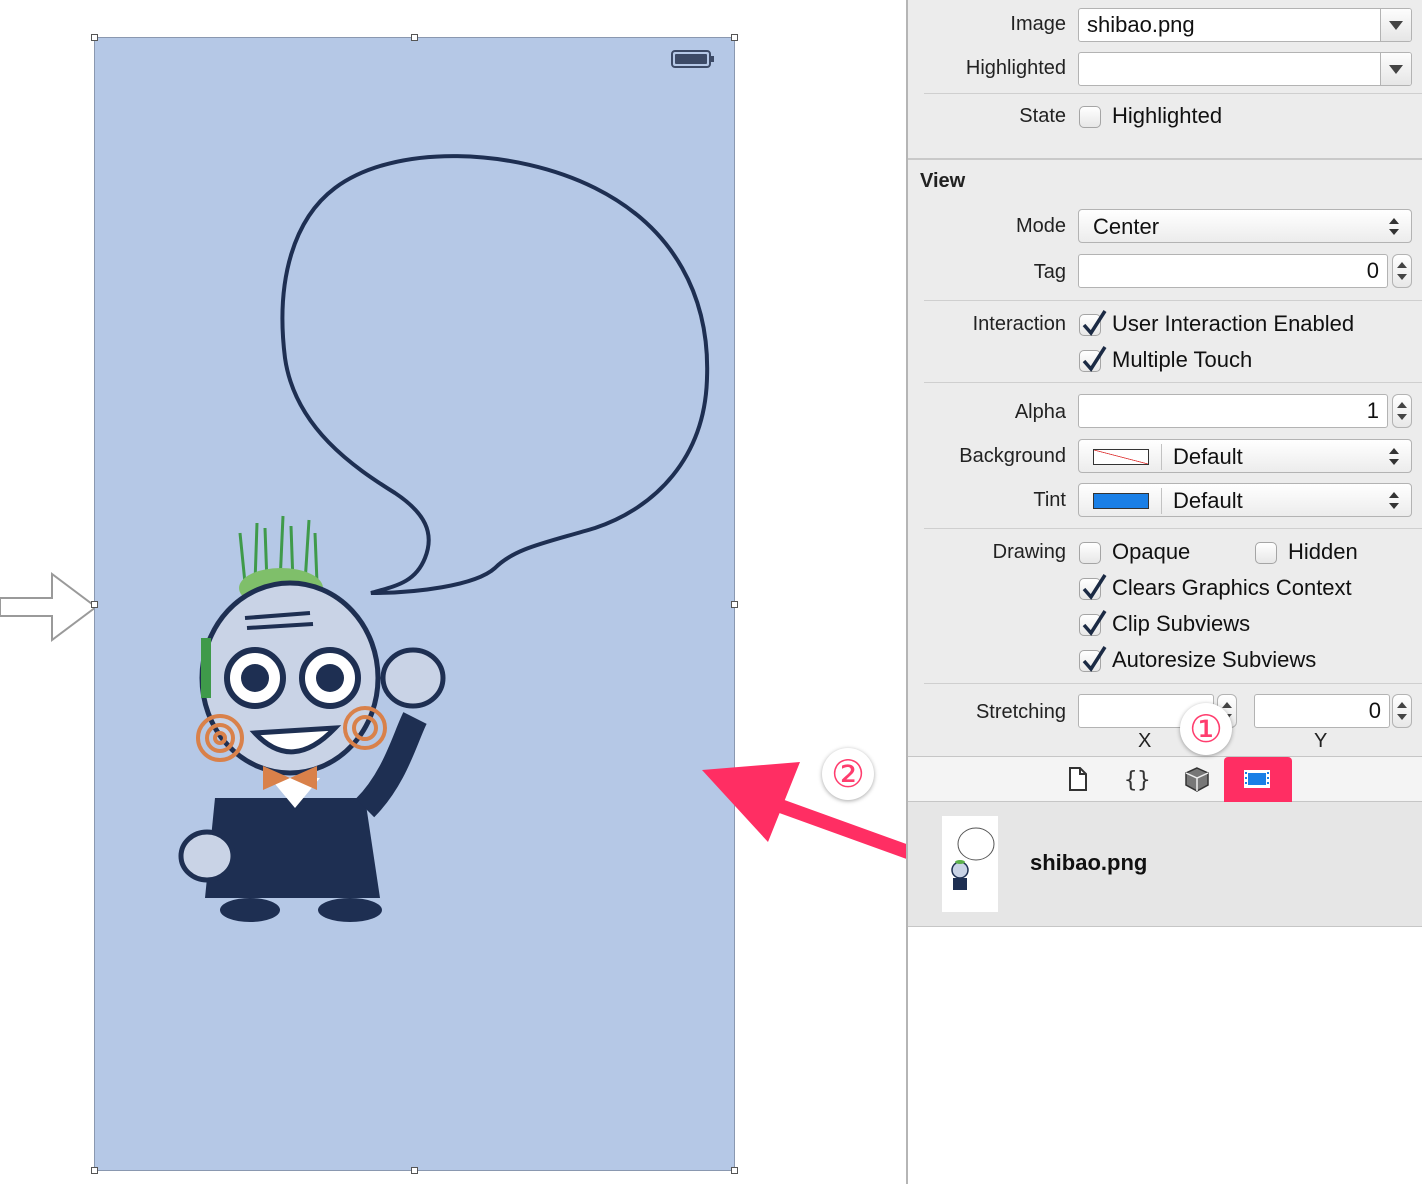 Image resolution: width=1422 pixels, height=1184 pixels. I want to click on annotation-badge-1: ①, so click(1206, 729).